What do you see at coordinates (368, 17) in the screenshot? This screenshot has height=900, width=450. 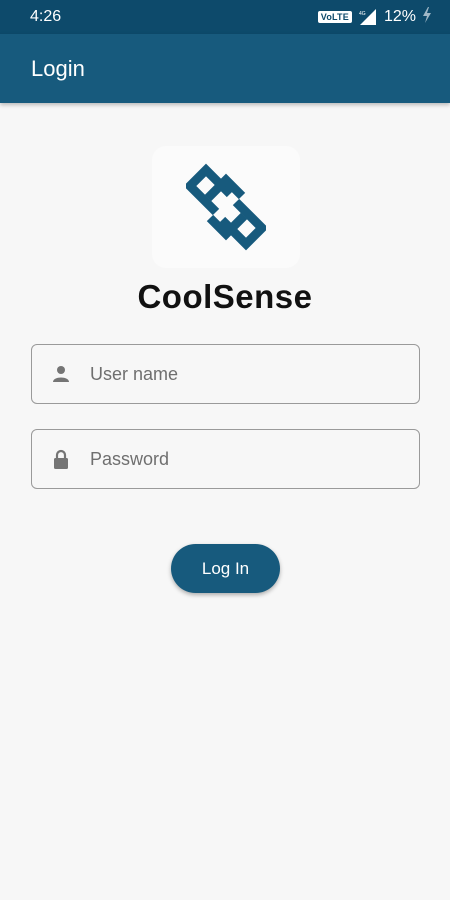 I see `signal-icon: 4G` at bounding box center [368, 17].